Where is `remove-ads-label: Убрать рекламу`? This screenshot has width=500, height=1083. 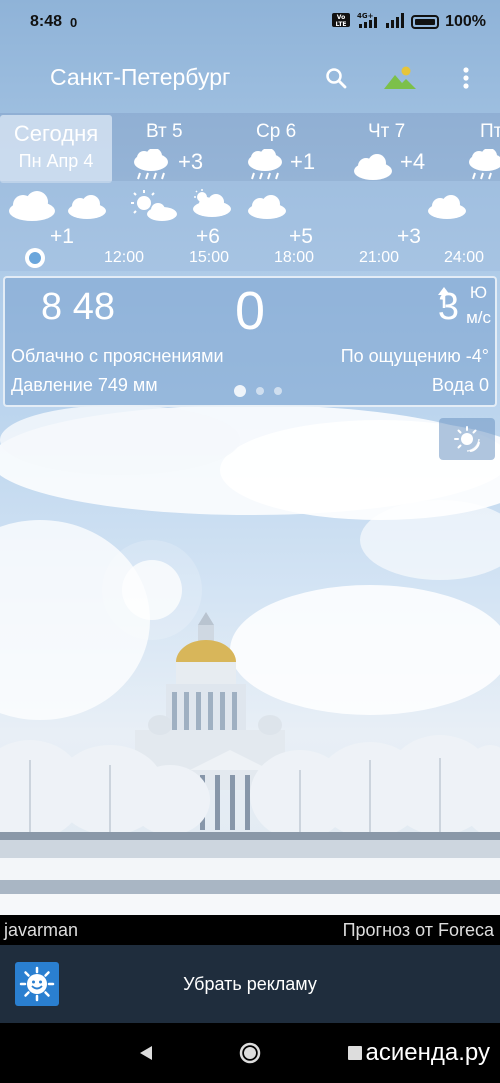
remove-ads-label: Убрать рекламу is located at coordinates (250, 984).